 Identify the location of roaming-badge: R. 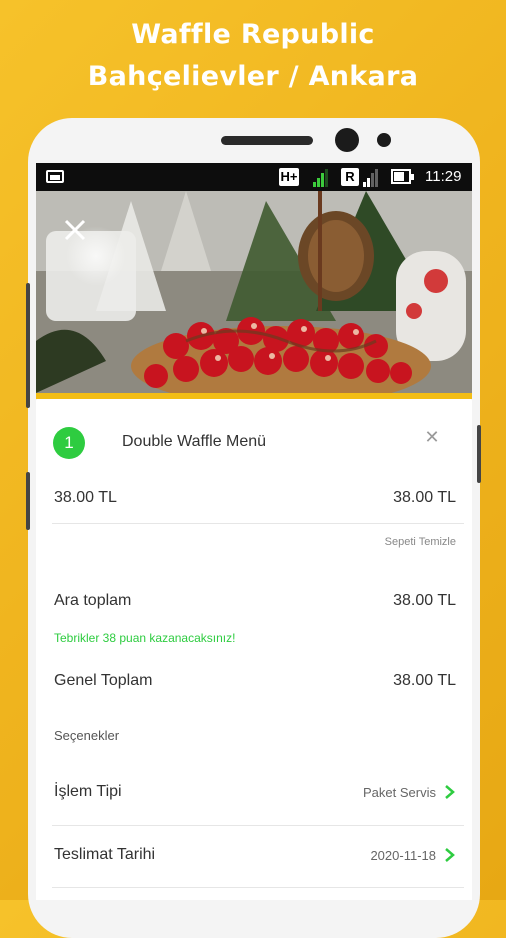
(350, 177).